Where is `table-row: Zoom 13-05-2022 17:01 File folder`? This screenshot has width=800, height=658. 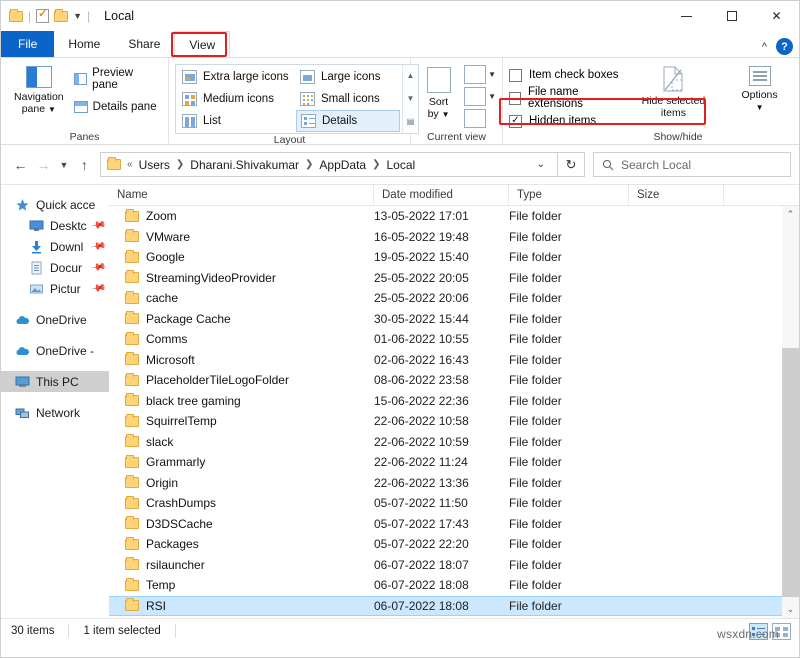 table-row: Zoom 13-05-2022 17:01 File folder is located at coordinates (445, 216).